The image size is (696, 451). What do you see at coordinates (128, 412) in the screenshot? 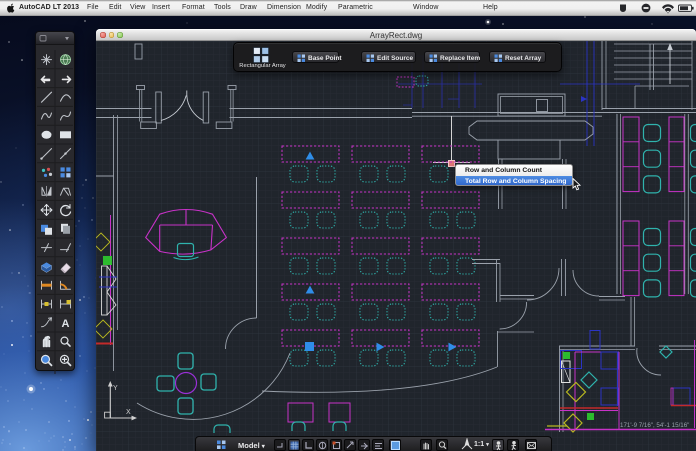
I see `svg-text: X` at bounding box center [128, 412].